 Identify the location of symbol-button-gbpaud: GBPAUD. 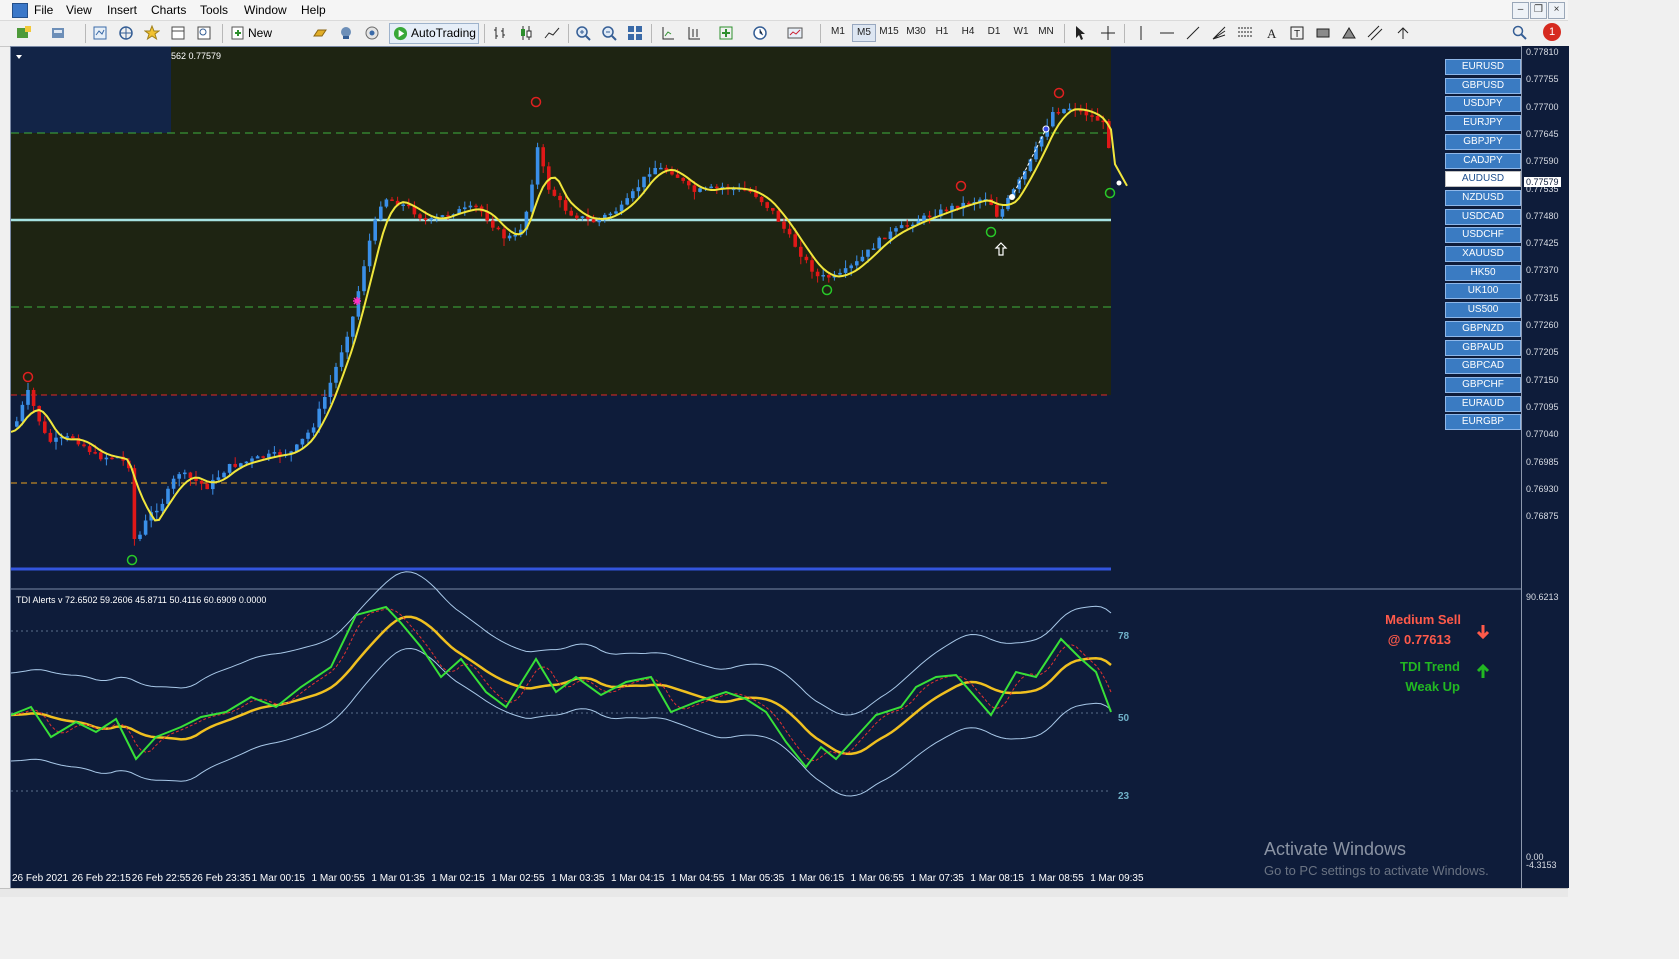
(1483, 347).